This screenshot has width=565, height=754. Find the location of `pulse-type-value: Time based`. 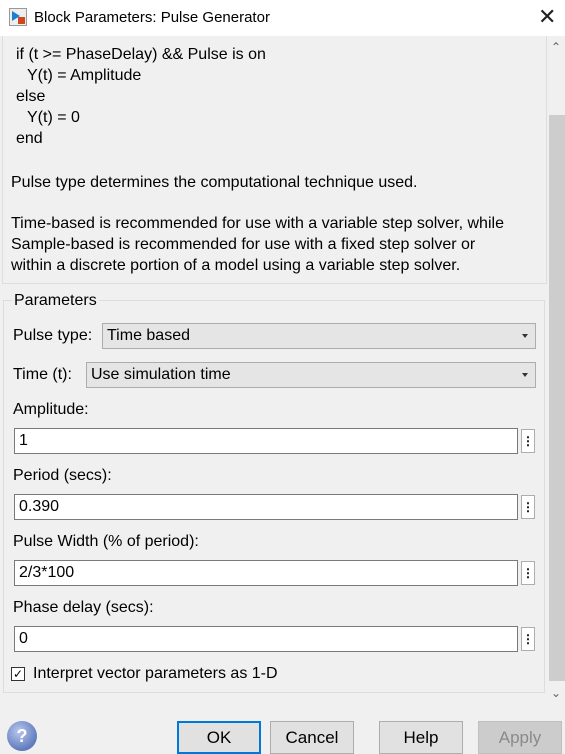

pulse-type-value: Time based is located at coordinates (148, 335).